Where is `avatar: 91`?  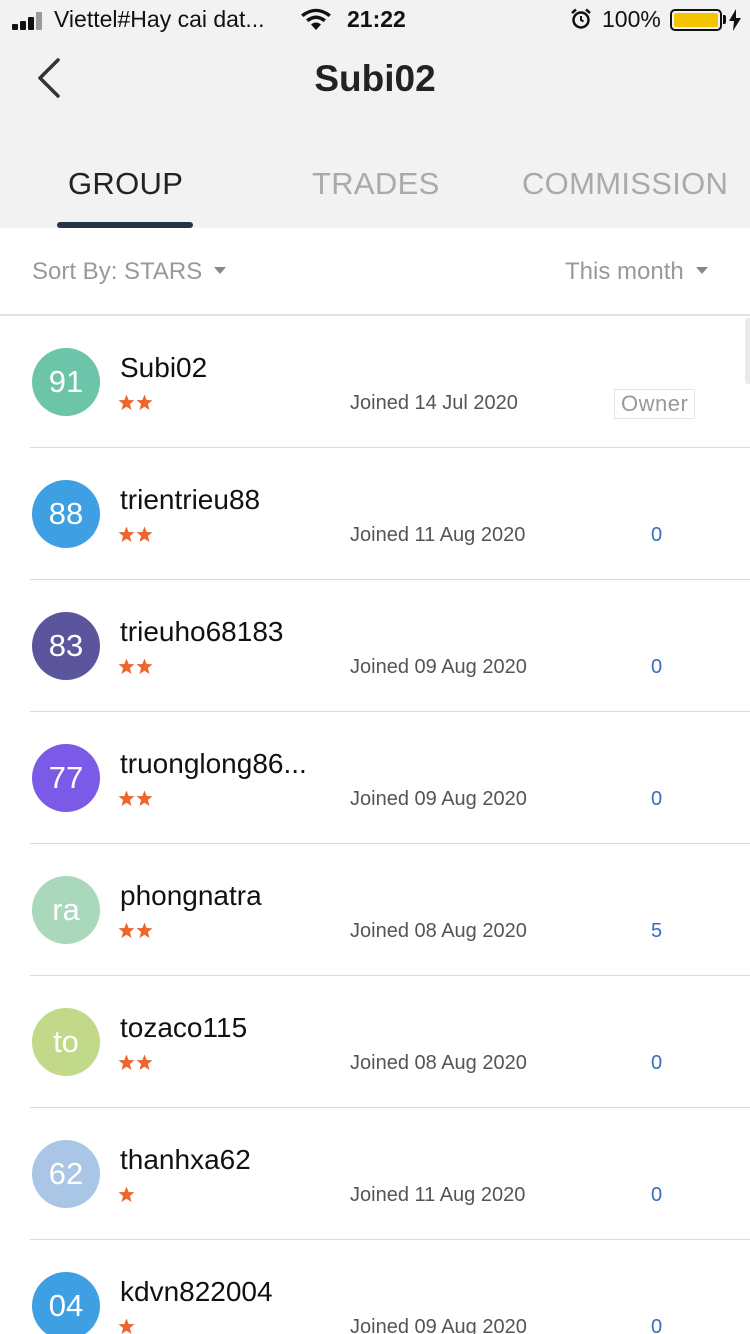 avatar: 91 is located at coordinates (66, 382).